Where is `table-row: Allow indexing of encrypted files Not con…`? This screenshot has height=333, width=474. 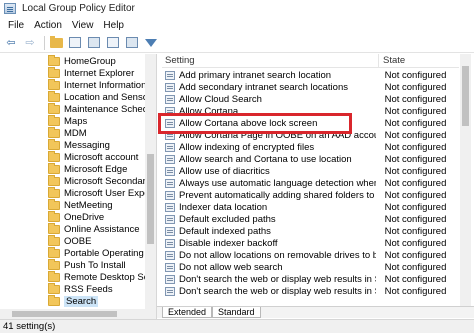
table-row: Allow indexing of encrypted files Not con… is located at coordinates (310, 147).